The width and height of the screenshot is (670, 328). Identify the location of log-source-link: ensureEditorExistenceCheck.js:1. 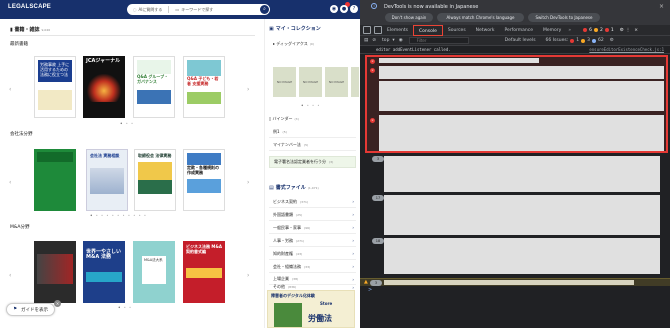
(626, 50).